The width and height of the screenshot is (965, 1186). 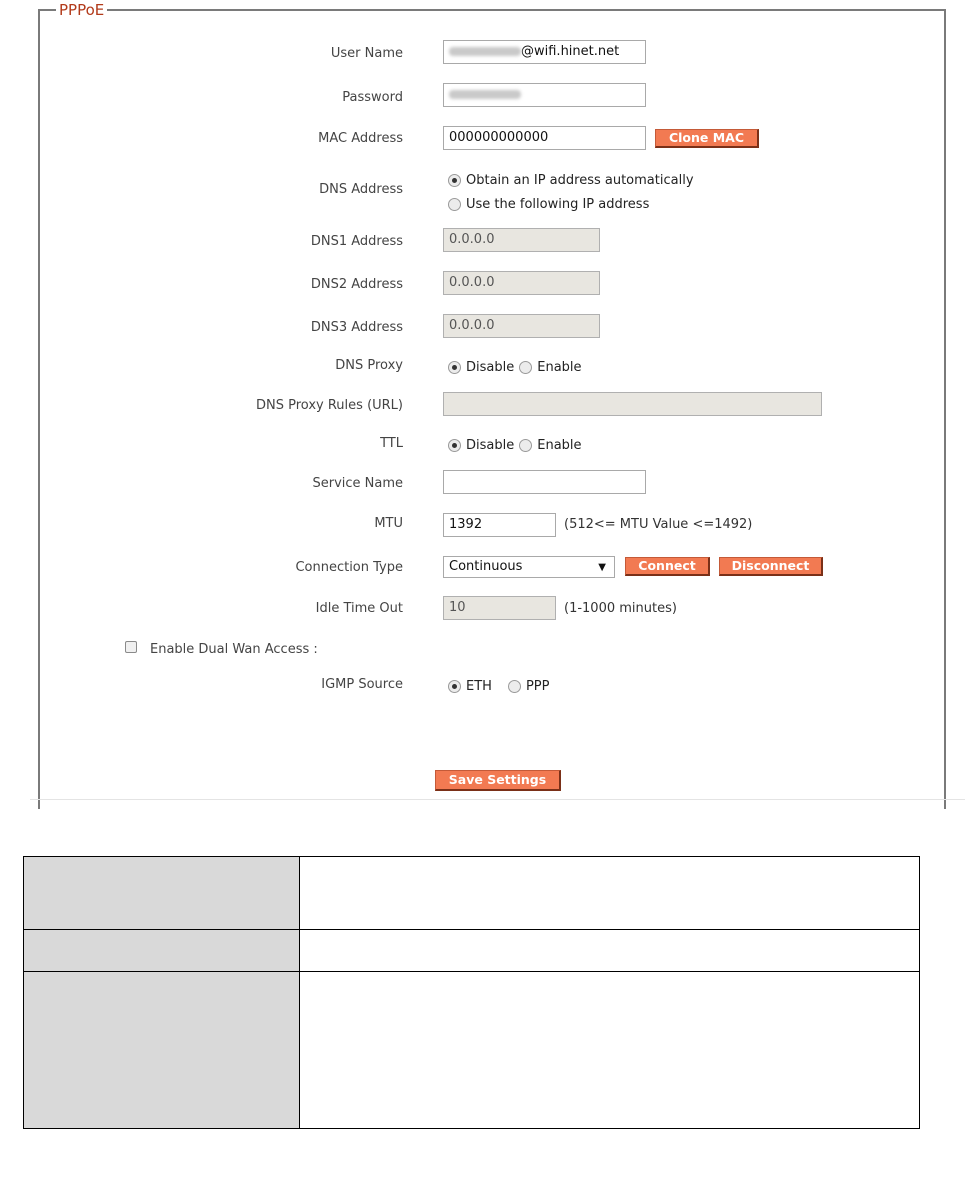 What do you see at coordinates (526, 367) in the screenshot?
I see `dns-proxy-enable-radio` at bounding box center [526, 367].